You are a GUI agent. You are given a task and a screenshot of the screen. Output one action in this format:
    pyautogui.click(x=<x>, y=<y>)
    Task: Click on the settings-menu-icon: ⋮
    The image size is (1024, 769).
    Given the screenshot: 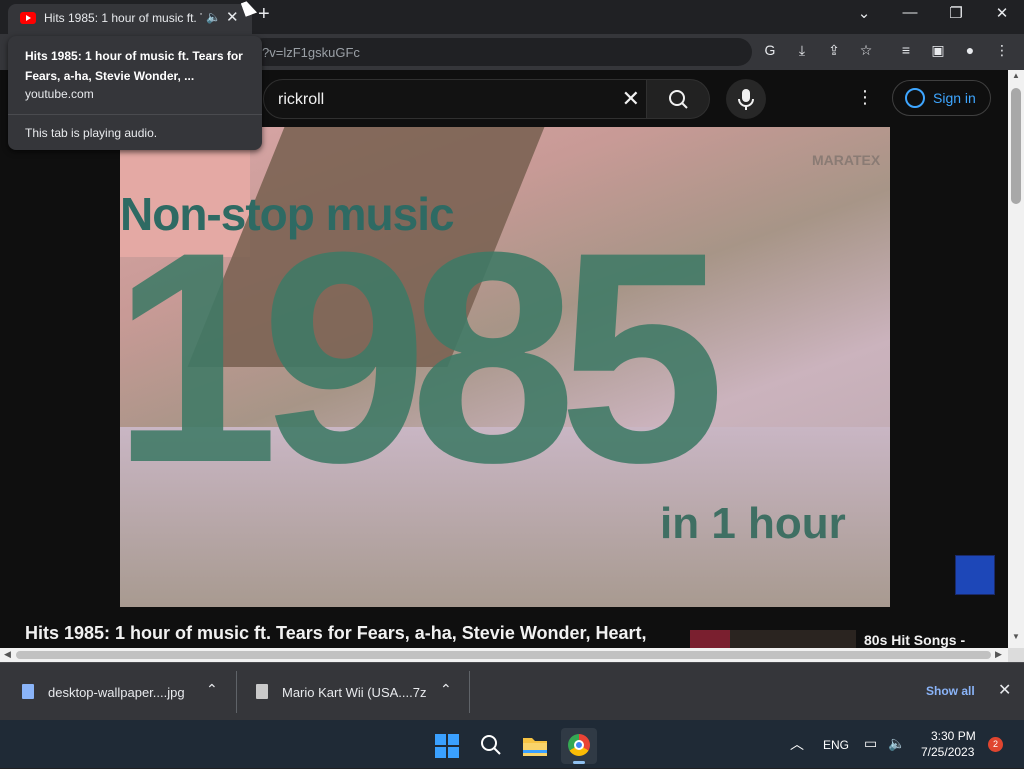 What is the action you would take?
    pyautogui.click(x=865, y=97)
    